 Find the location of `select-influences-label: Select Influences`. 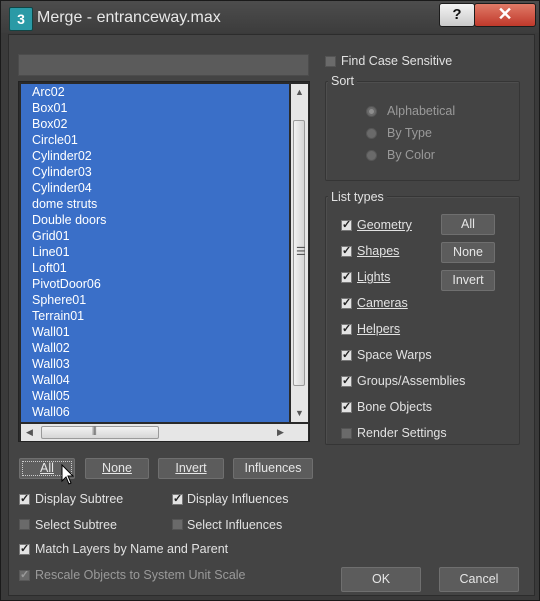

select-influences-label: Select Influences is located at coordinates (235, 525).